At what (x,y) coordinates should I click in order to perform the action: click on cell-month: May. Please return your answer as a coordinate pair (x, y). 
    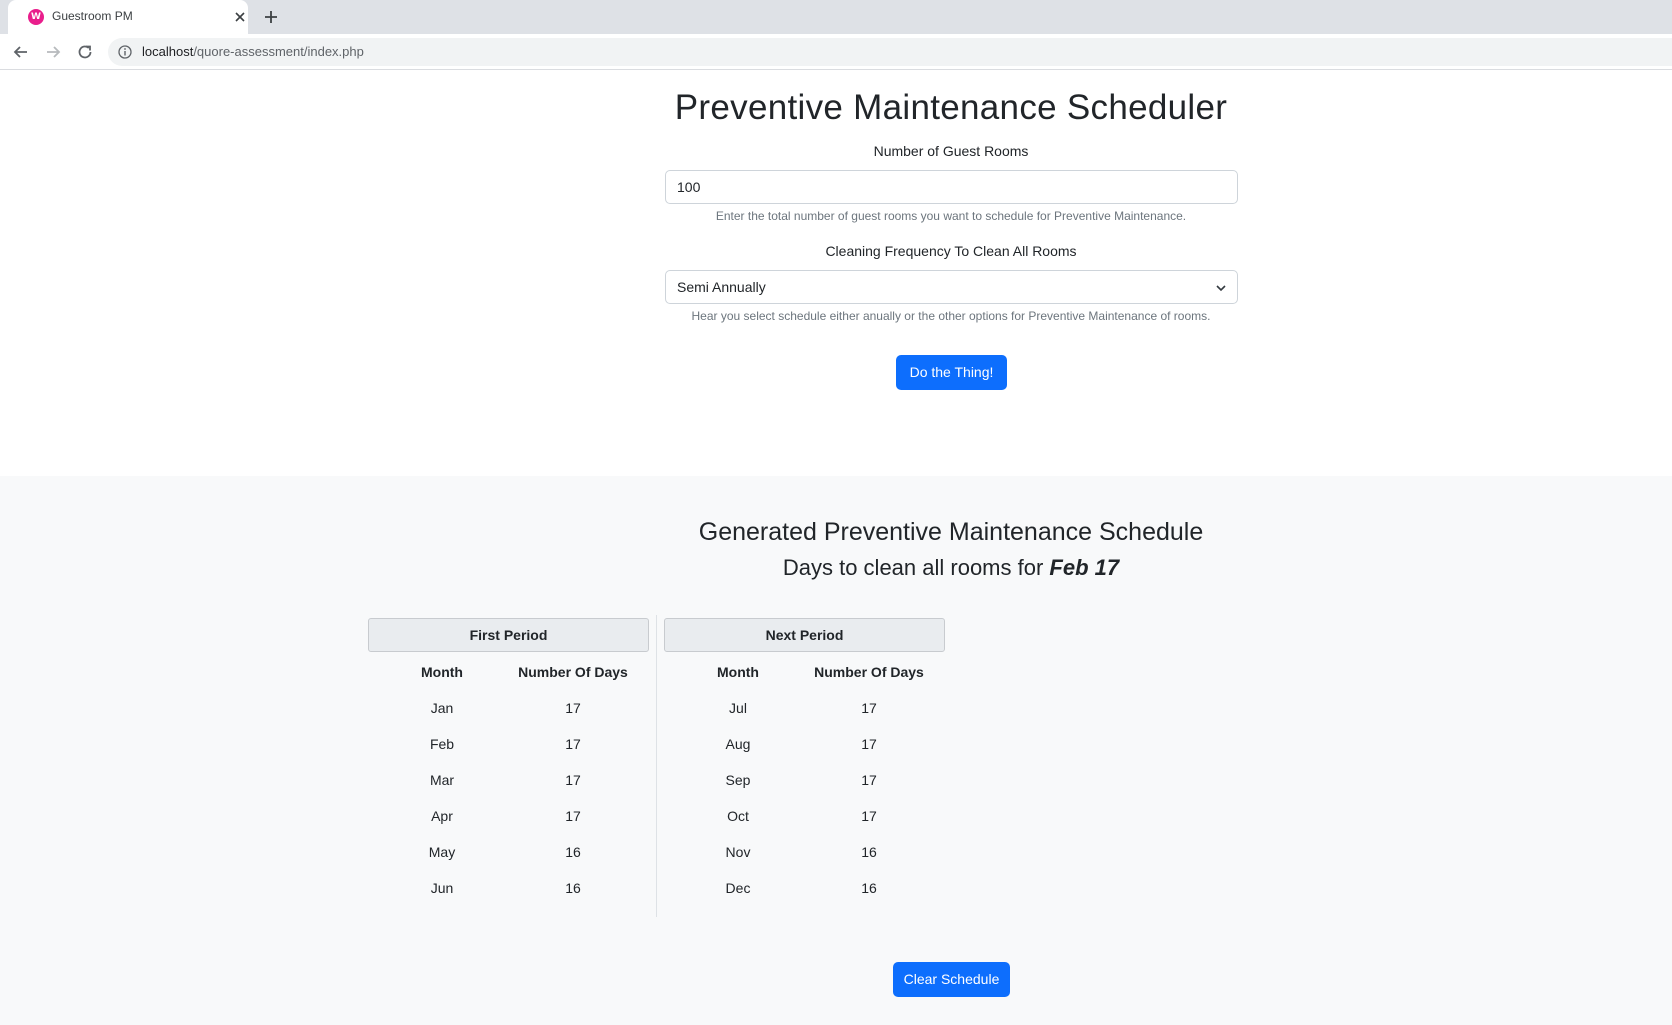
    Looking at the image, I should click on (442, 852).